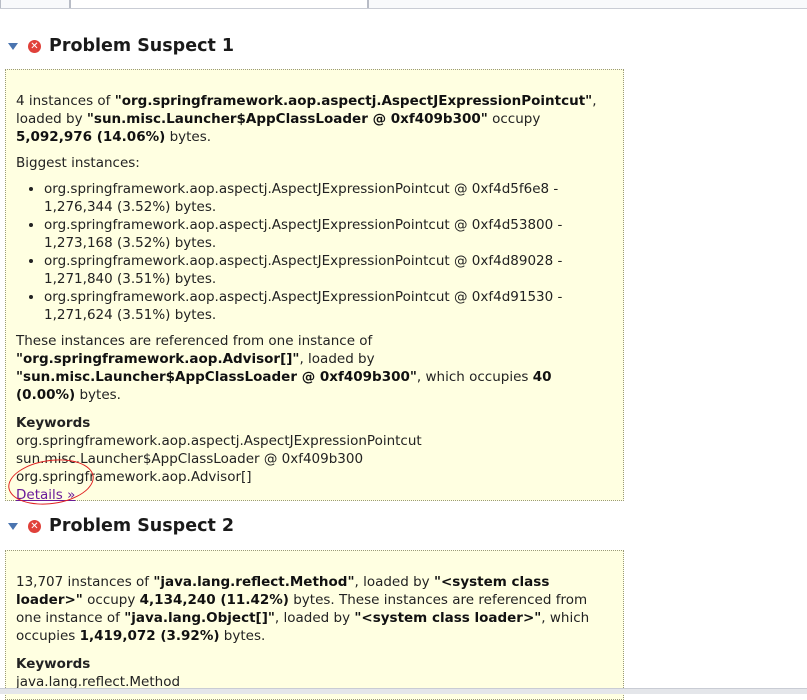 The height and width of the screenshot is (700, 807). I want to click on biggest-instances-label: Biggest instances:, so click(78, 163).